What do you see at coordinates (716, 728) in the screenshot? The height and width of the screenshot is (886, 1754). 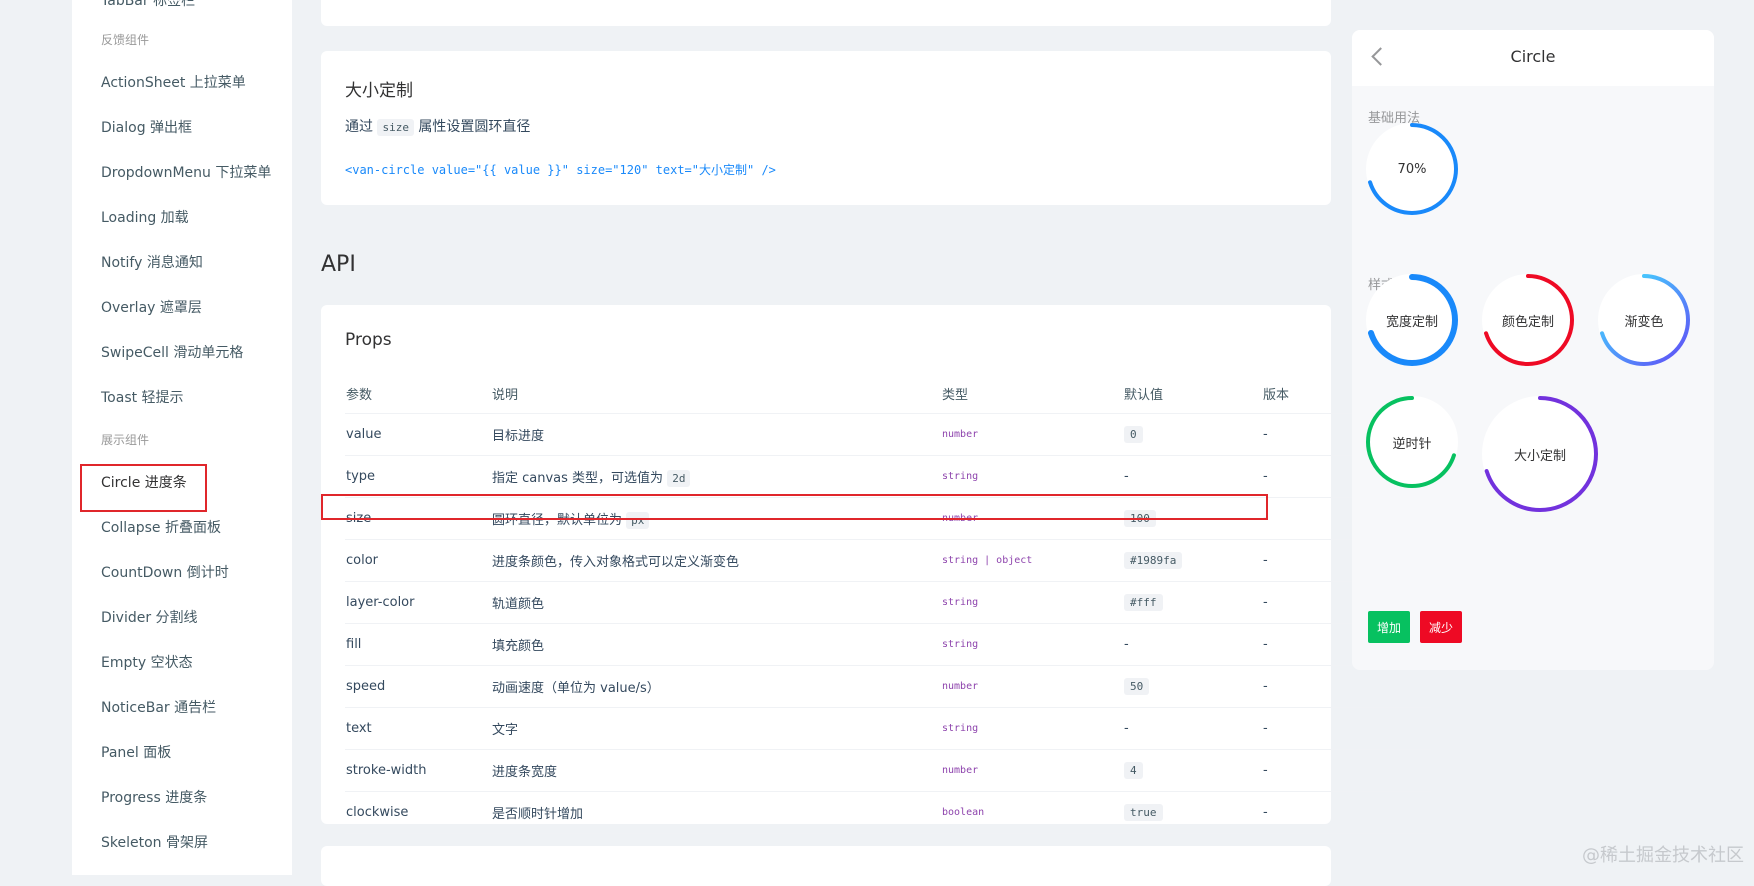 I see `prop-desc: 文字` at bounding box center [716, 728].